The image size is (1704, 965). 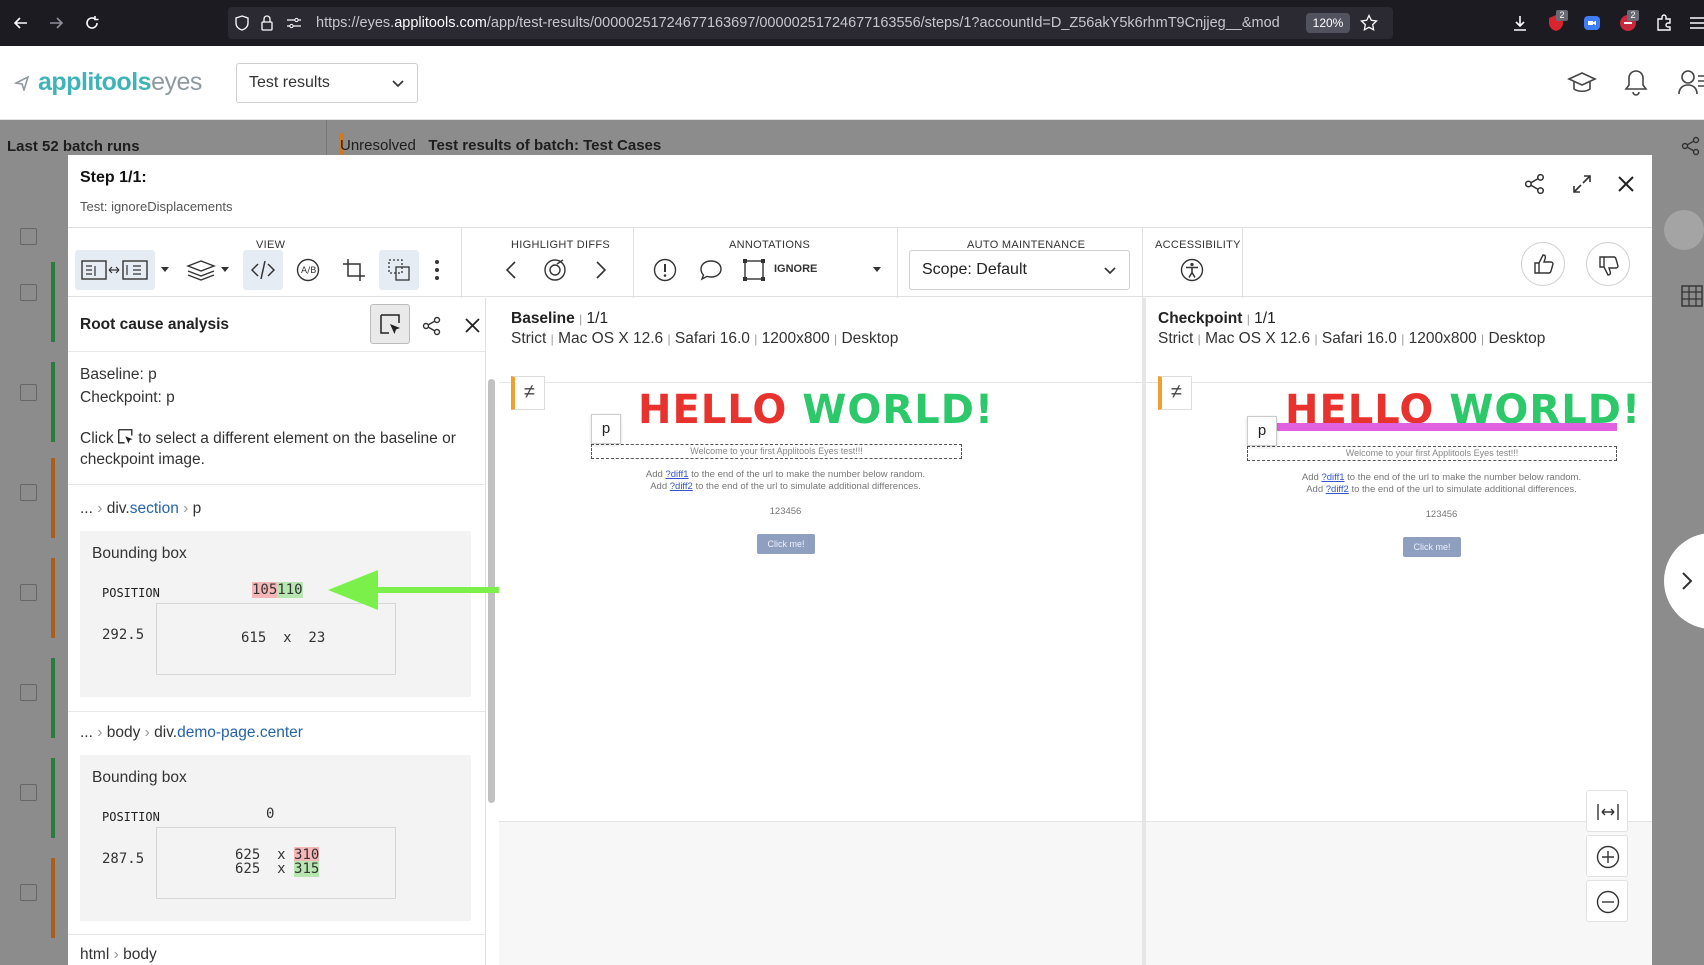 I want to click on crop-icon, so click(x=354, y=270).